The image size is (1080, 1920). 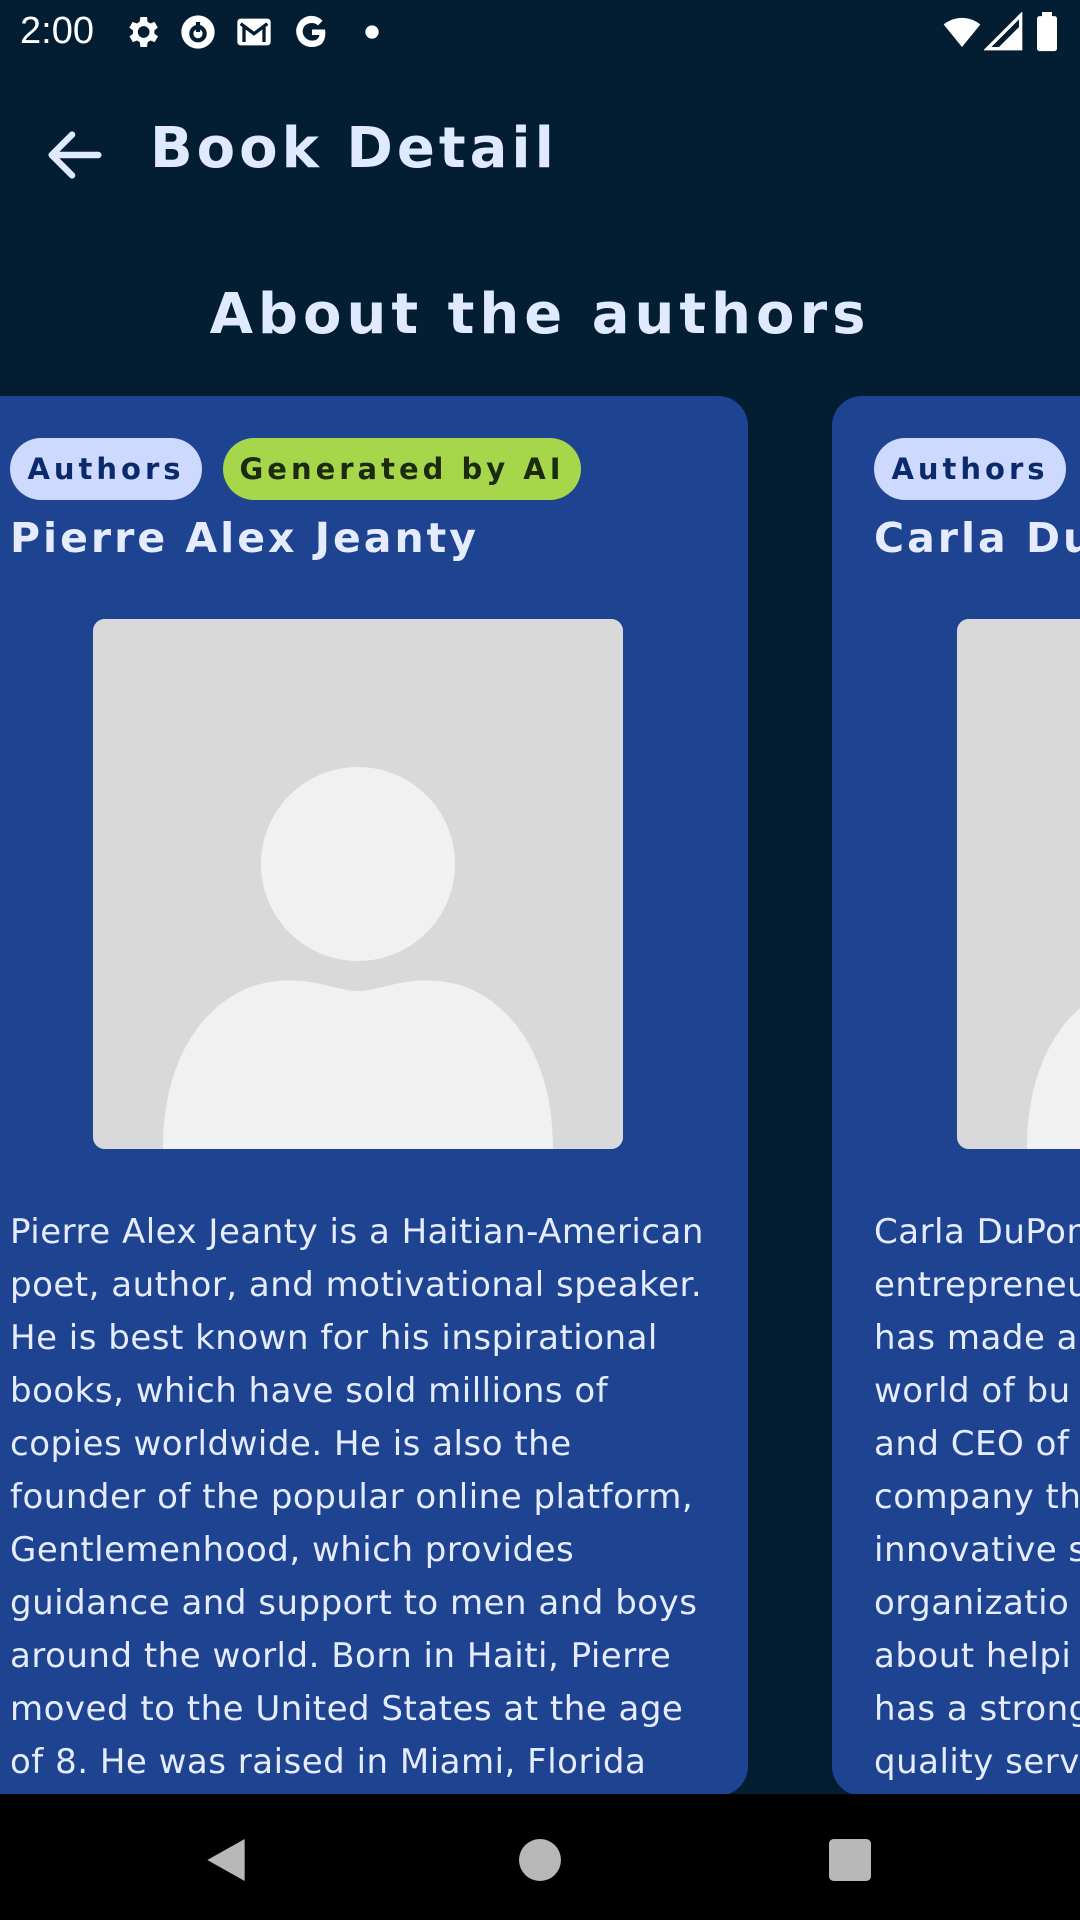 I want to click on section-heading: About the authors, so click(x=540, y=314).